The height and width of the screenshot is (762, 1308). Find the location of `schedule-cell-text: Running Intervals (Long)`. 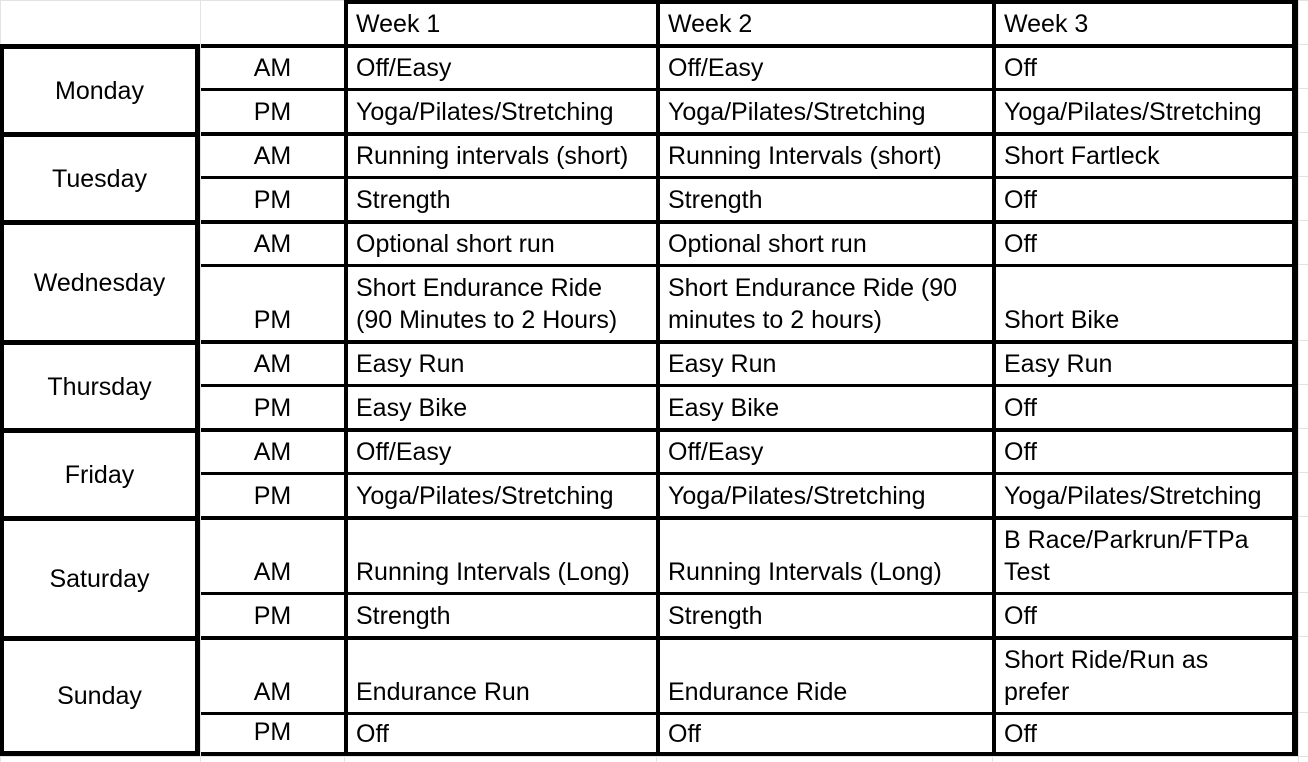

schedule-cell-text: Running Intervals (Long) is located at coordinates (805, 572).